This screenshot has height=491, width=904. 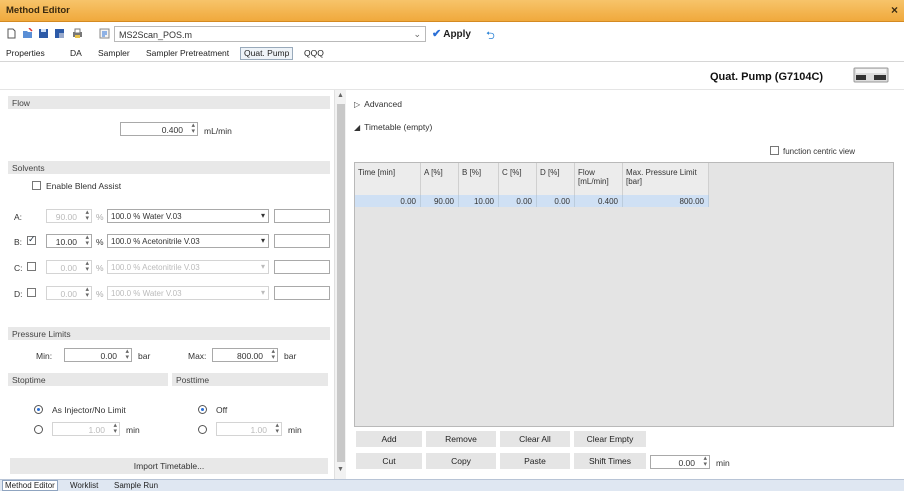 I want to click on tab-qqq: QQQ, so click(x=314, y=53).